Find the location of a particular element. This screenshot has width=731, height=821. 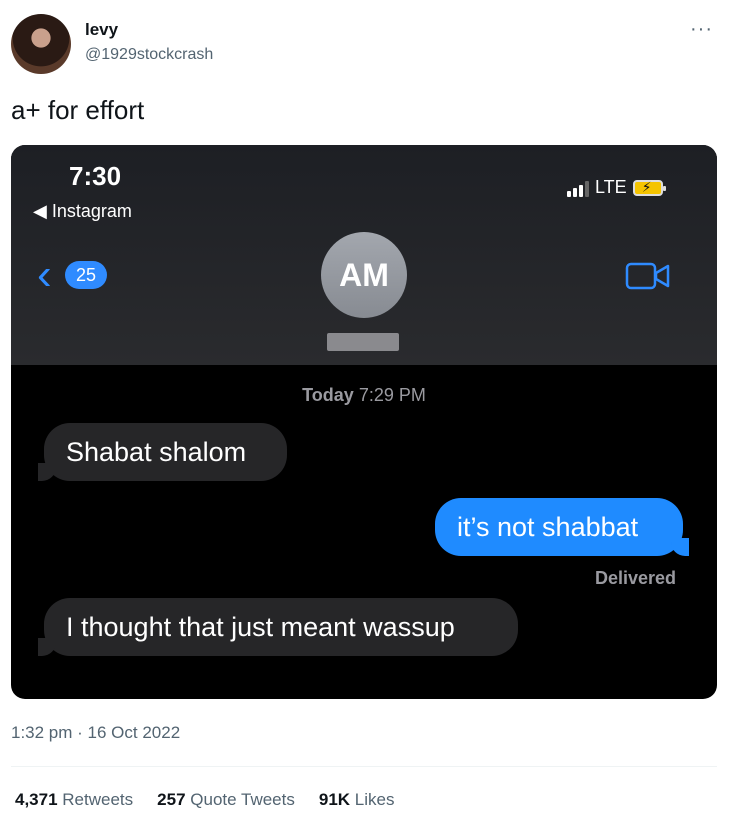

delivered-status: Delivered is located at coordinates (636, 578).